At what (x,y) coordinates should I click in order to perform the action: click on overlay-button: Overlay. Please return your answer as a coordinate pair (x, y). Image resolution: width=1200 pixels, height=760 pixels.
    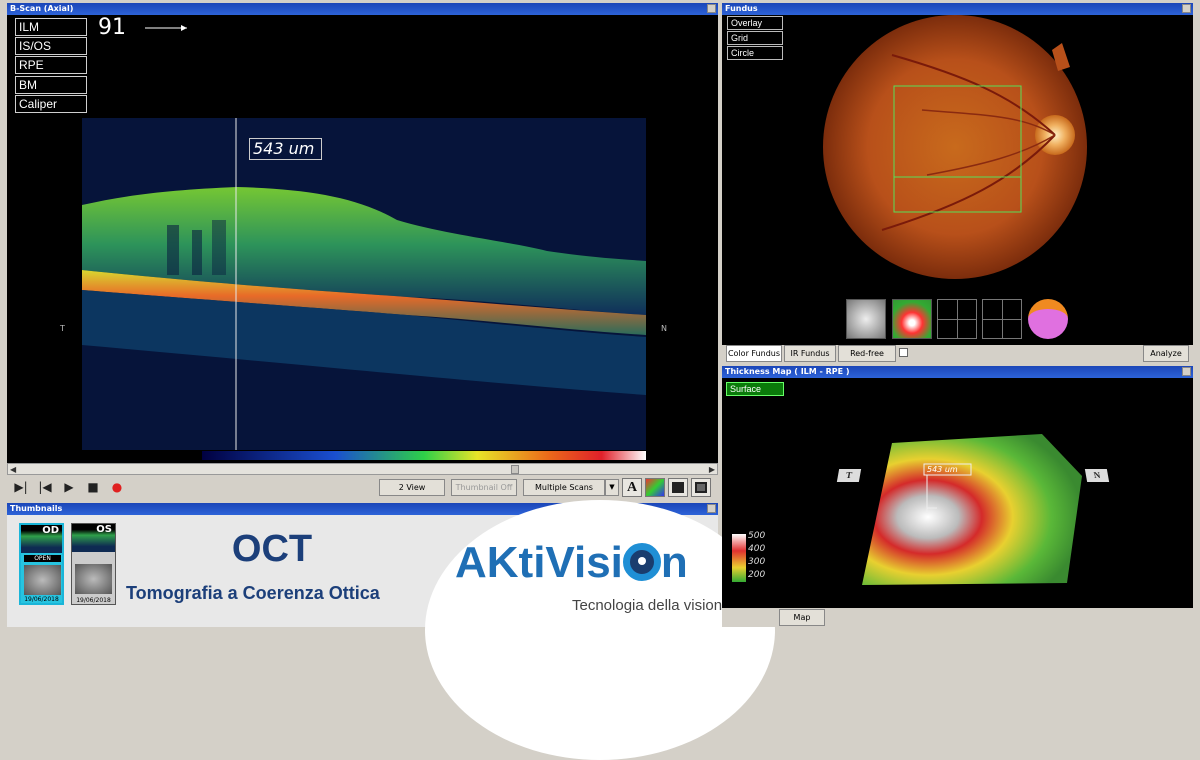
    Looking at the image, I should click on (755, 23).